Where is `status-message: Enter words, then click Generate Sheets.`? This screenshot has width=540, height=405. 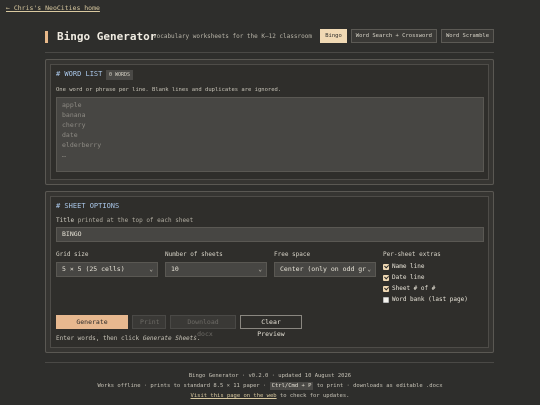
status-message: Enter words, then click Generate Sheets. is located at coordinates (128, 338).